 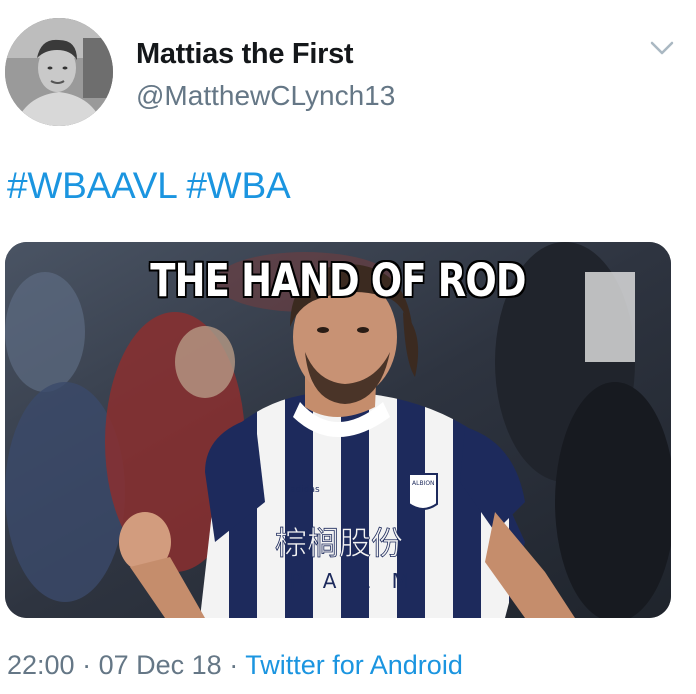 What do you see at coordinates (339, 543) in the screenshot?
I see `shirt-sponsor-text: 棕榈股份` at bounding box center [339, 543].